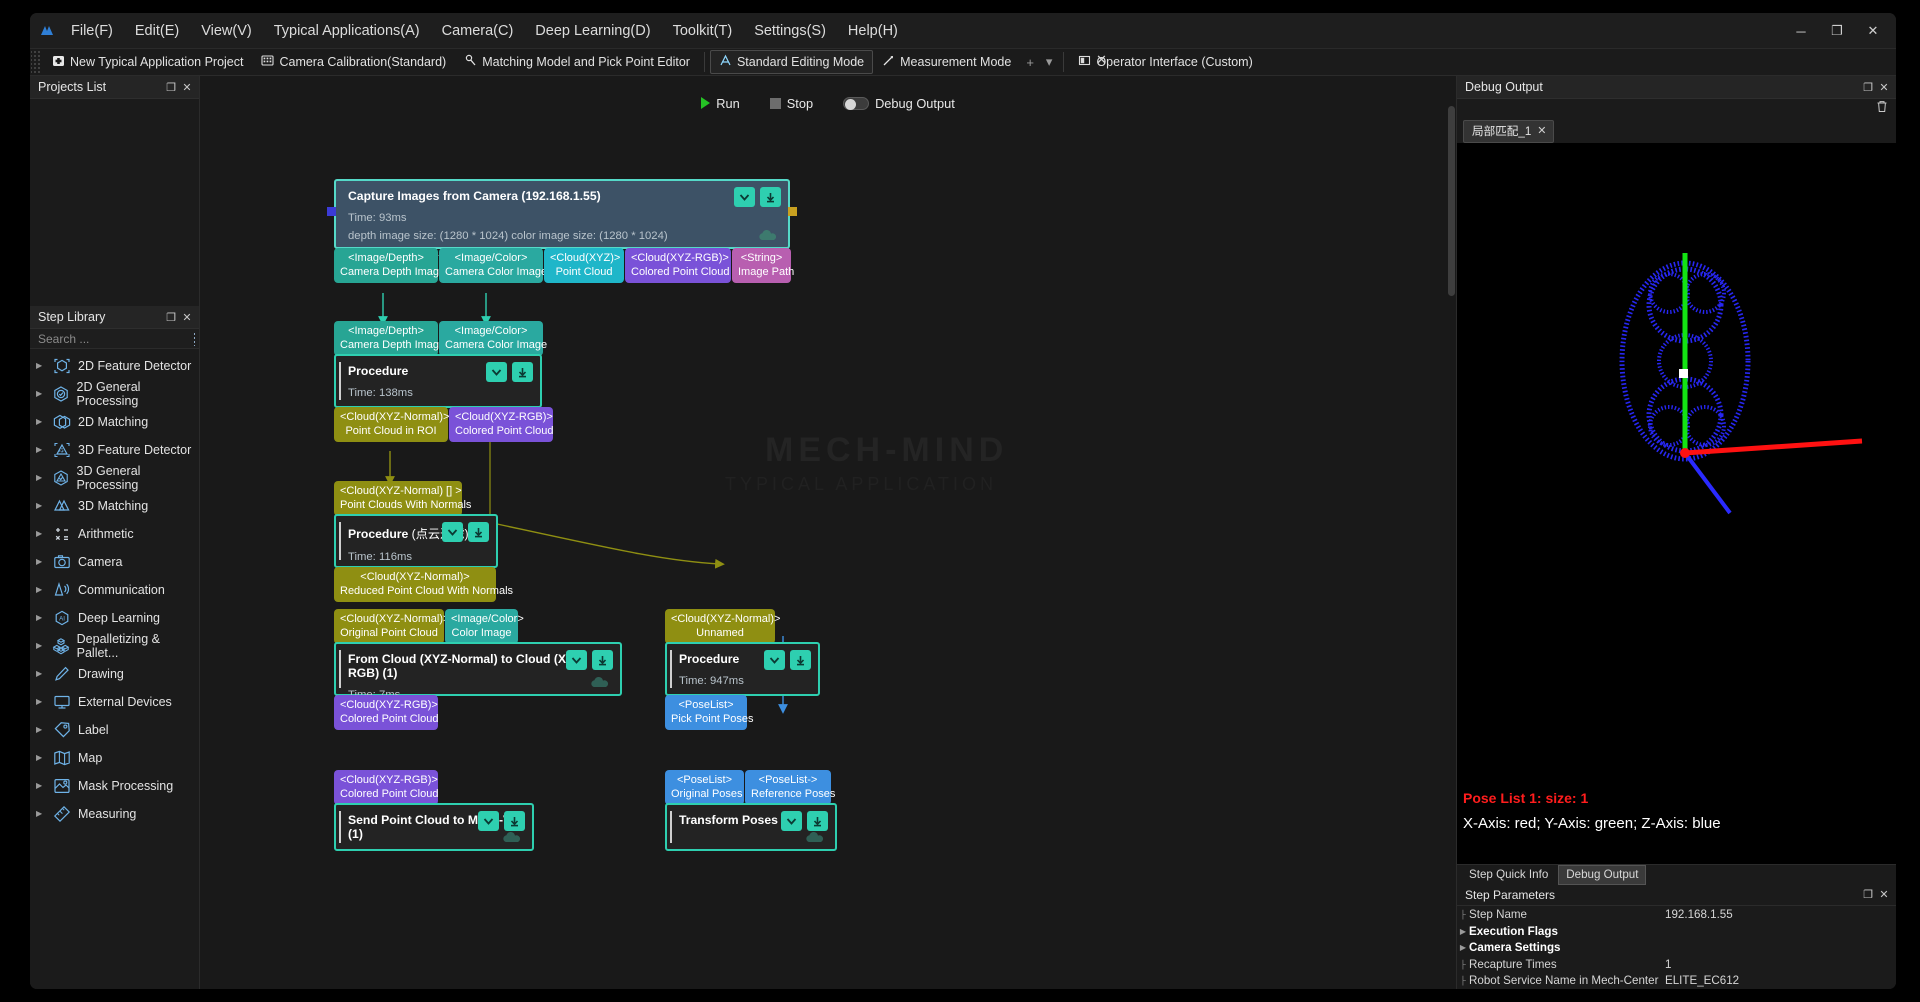  I want to click on menu-view: View(V), so click(226, 31).